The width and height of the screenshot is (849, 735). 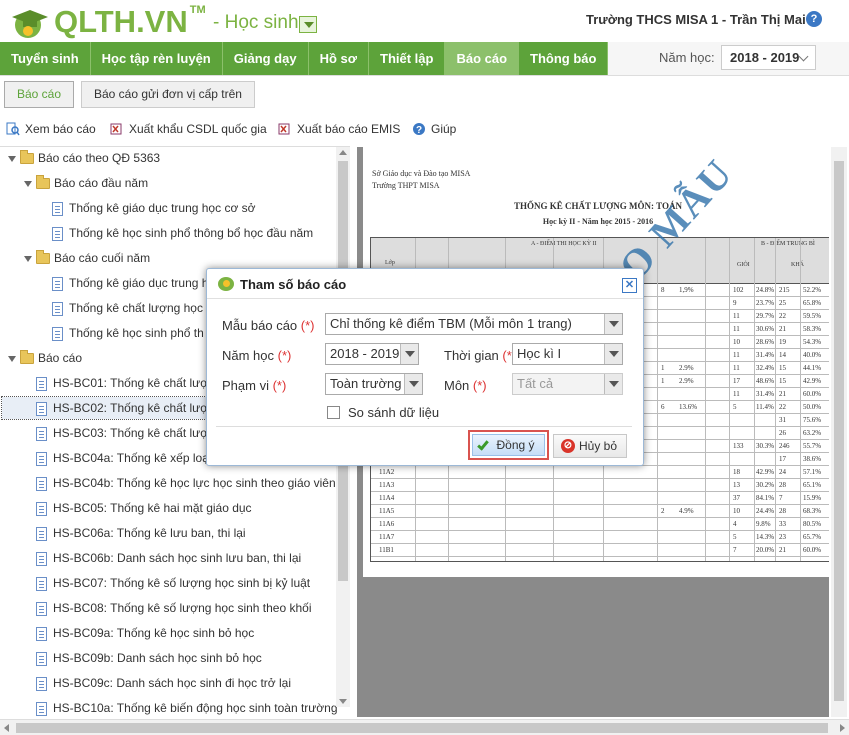 What do you see at coordinates (139, 283) in the screenshot?
I see `tree-node-label: Thống kê giáo dục trung h` at bounding box center [139, 283].